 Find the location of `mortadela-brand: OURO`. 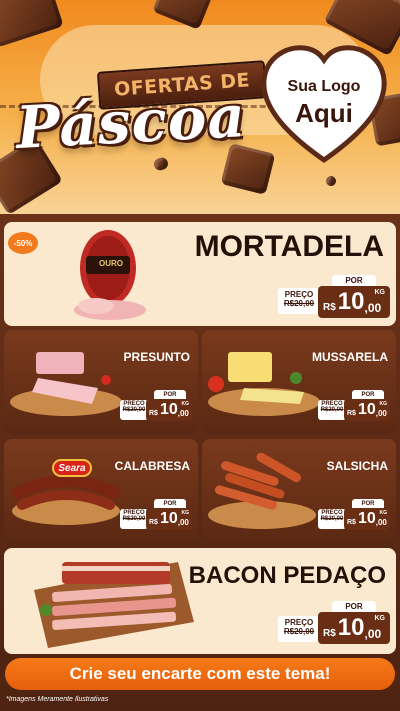

mortadela-brand: OURO is located at coordinates (111, 263).